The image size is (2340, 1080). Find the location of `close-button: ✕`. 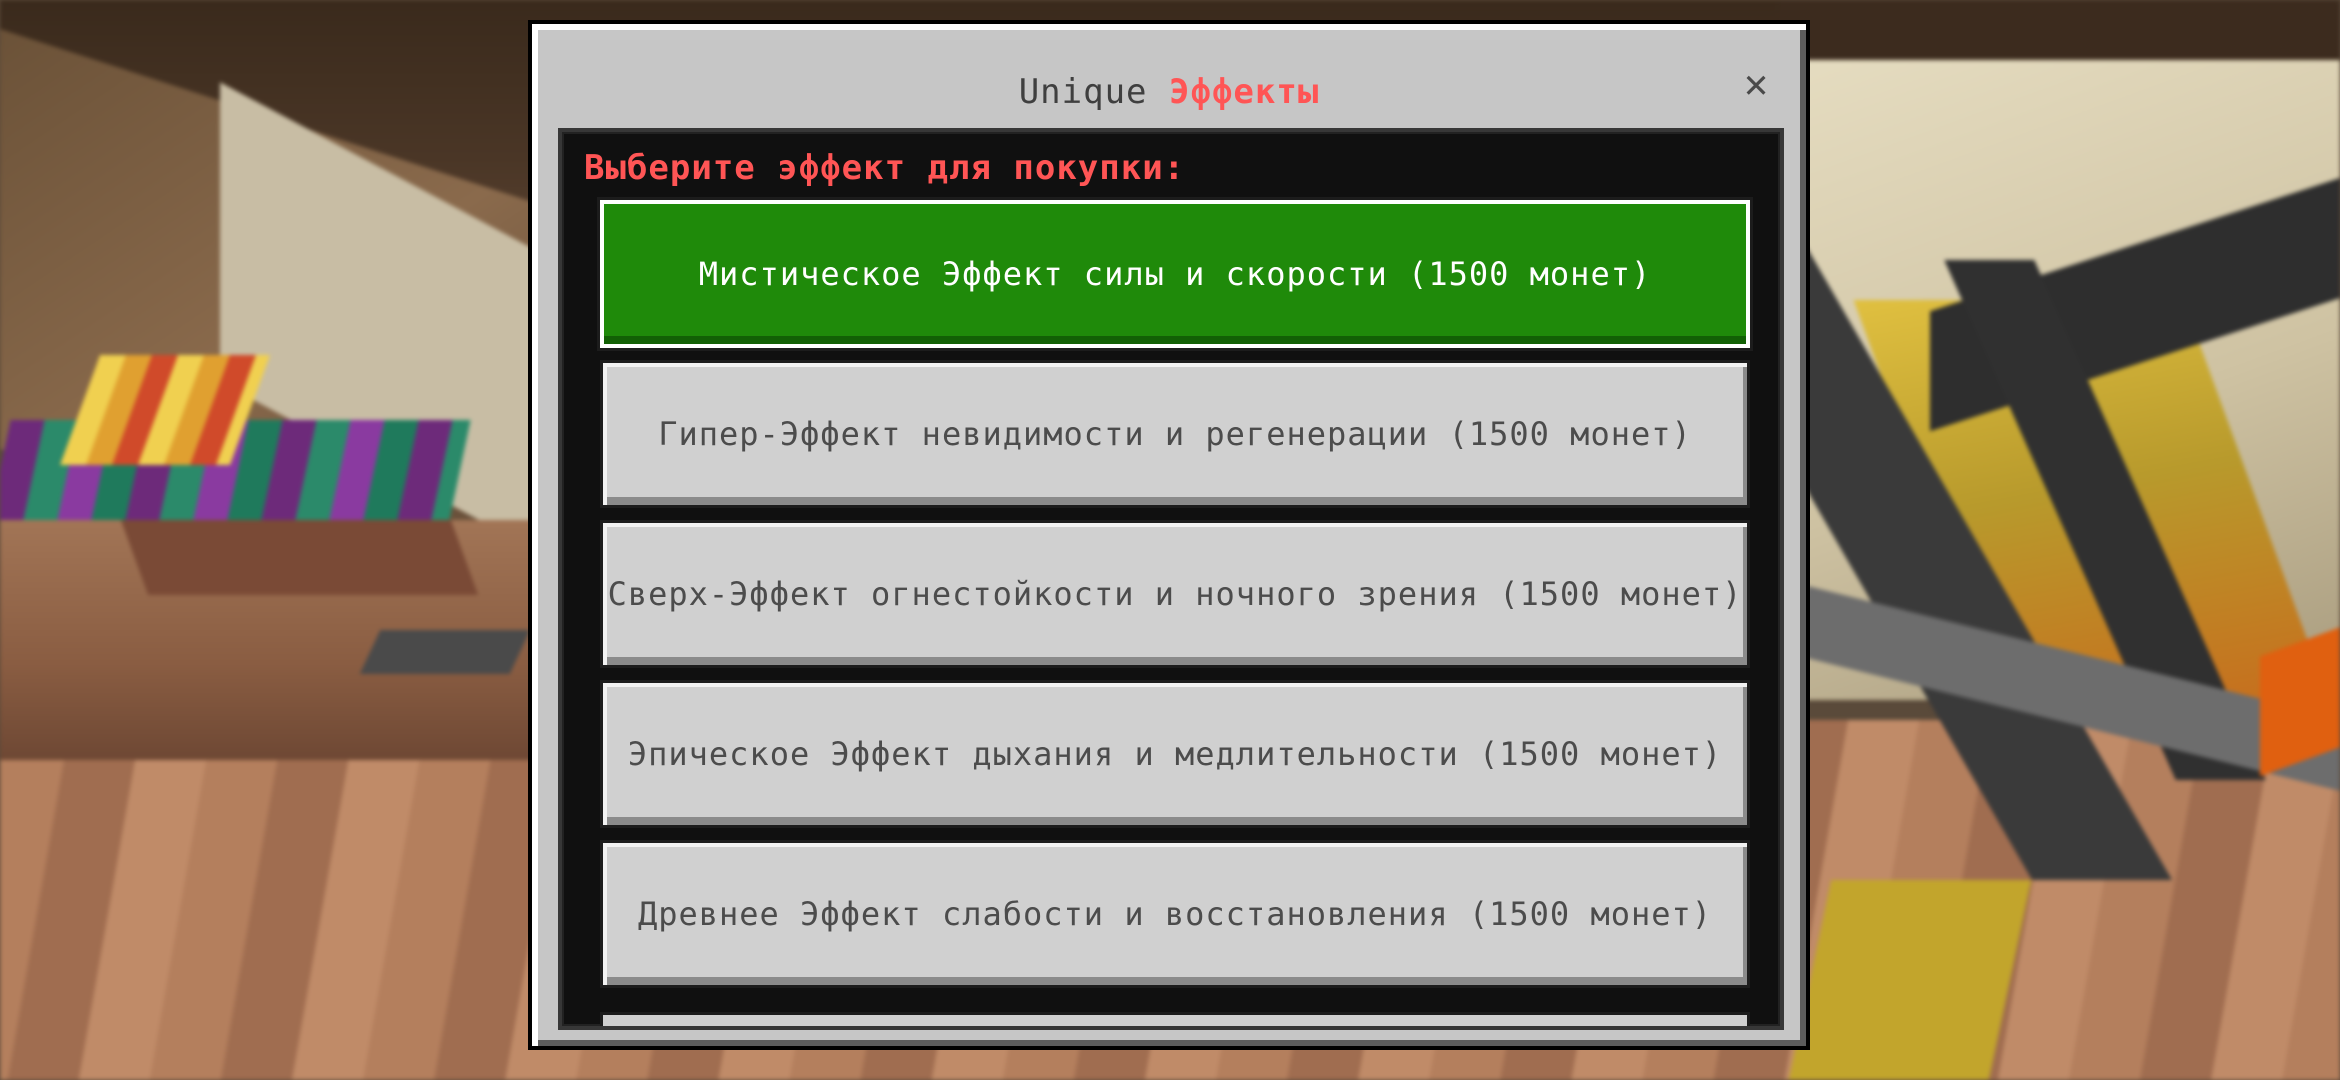

close-button: ✕ is located at coordinates (1756, 84).